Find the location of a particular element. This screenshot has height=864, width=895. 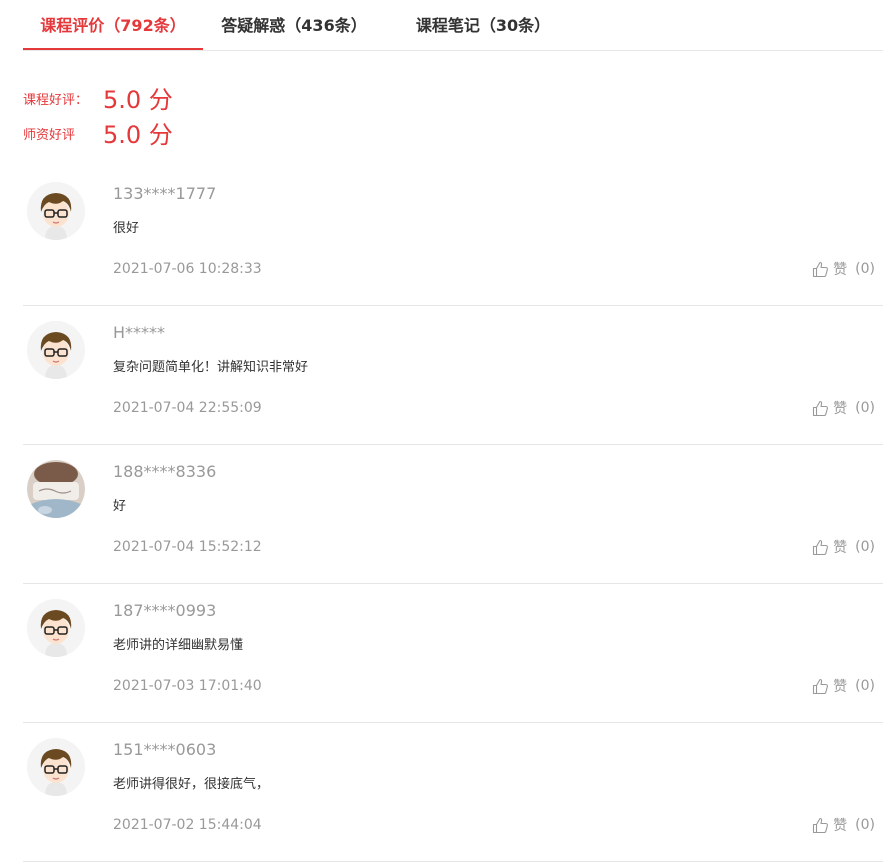

comment-text: 老师讲得很好，很接底气， is located at coordinates (191, 784).